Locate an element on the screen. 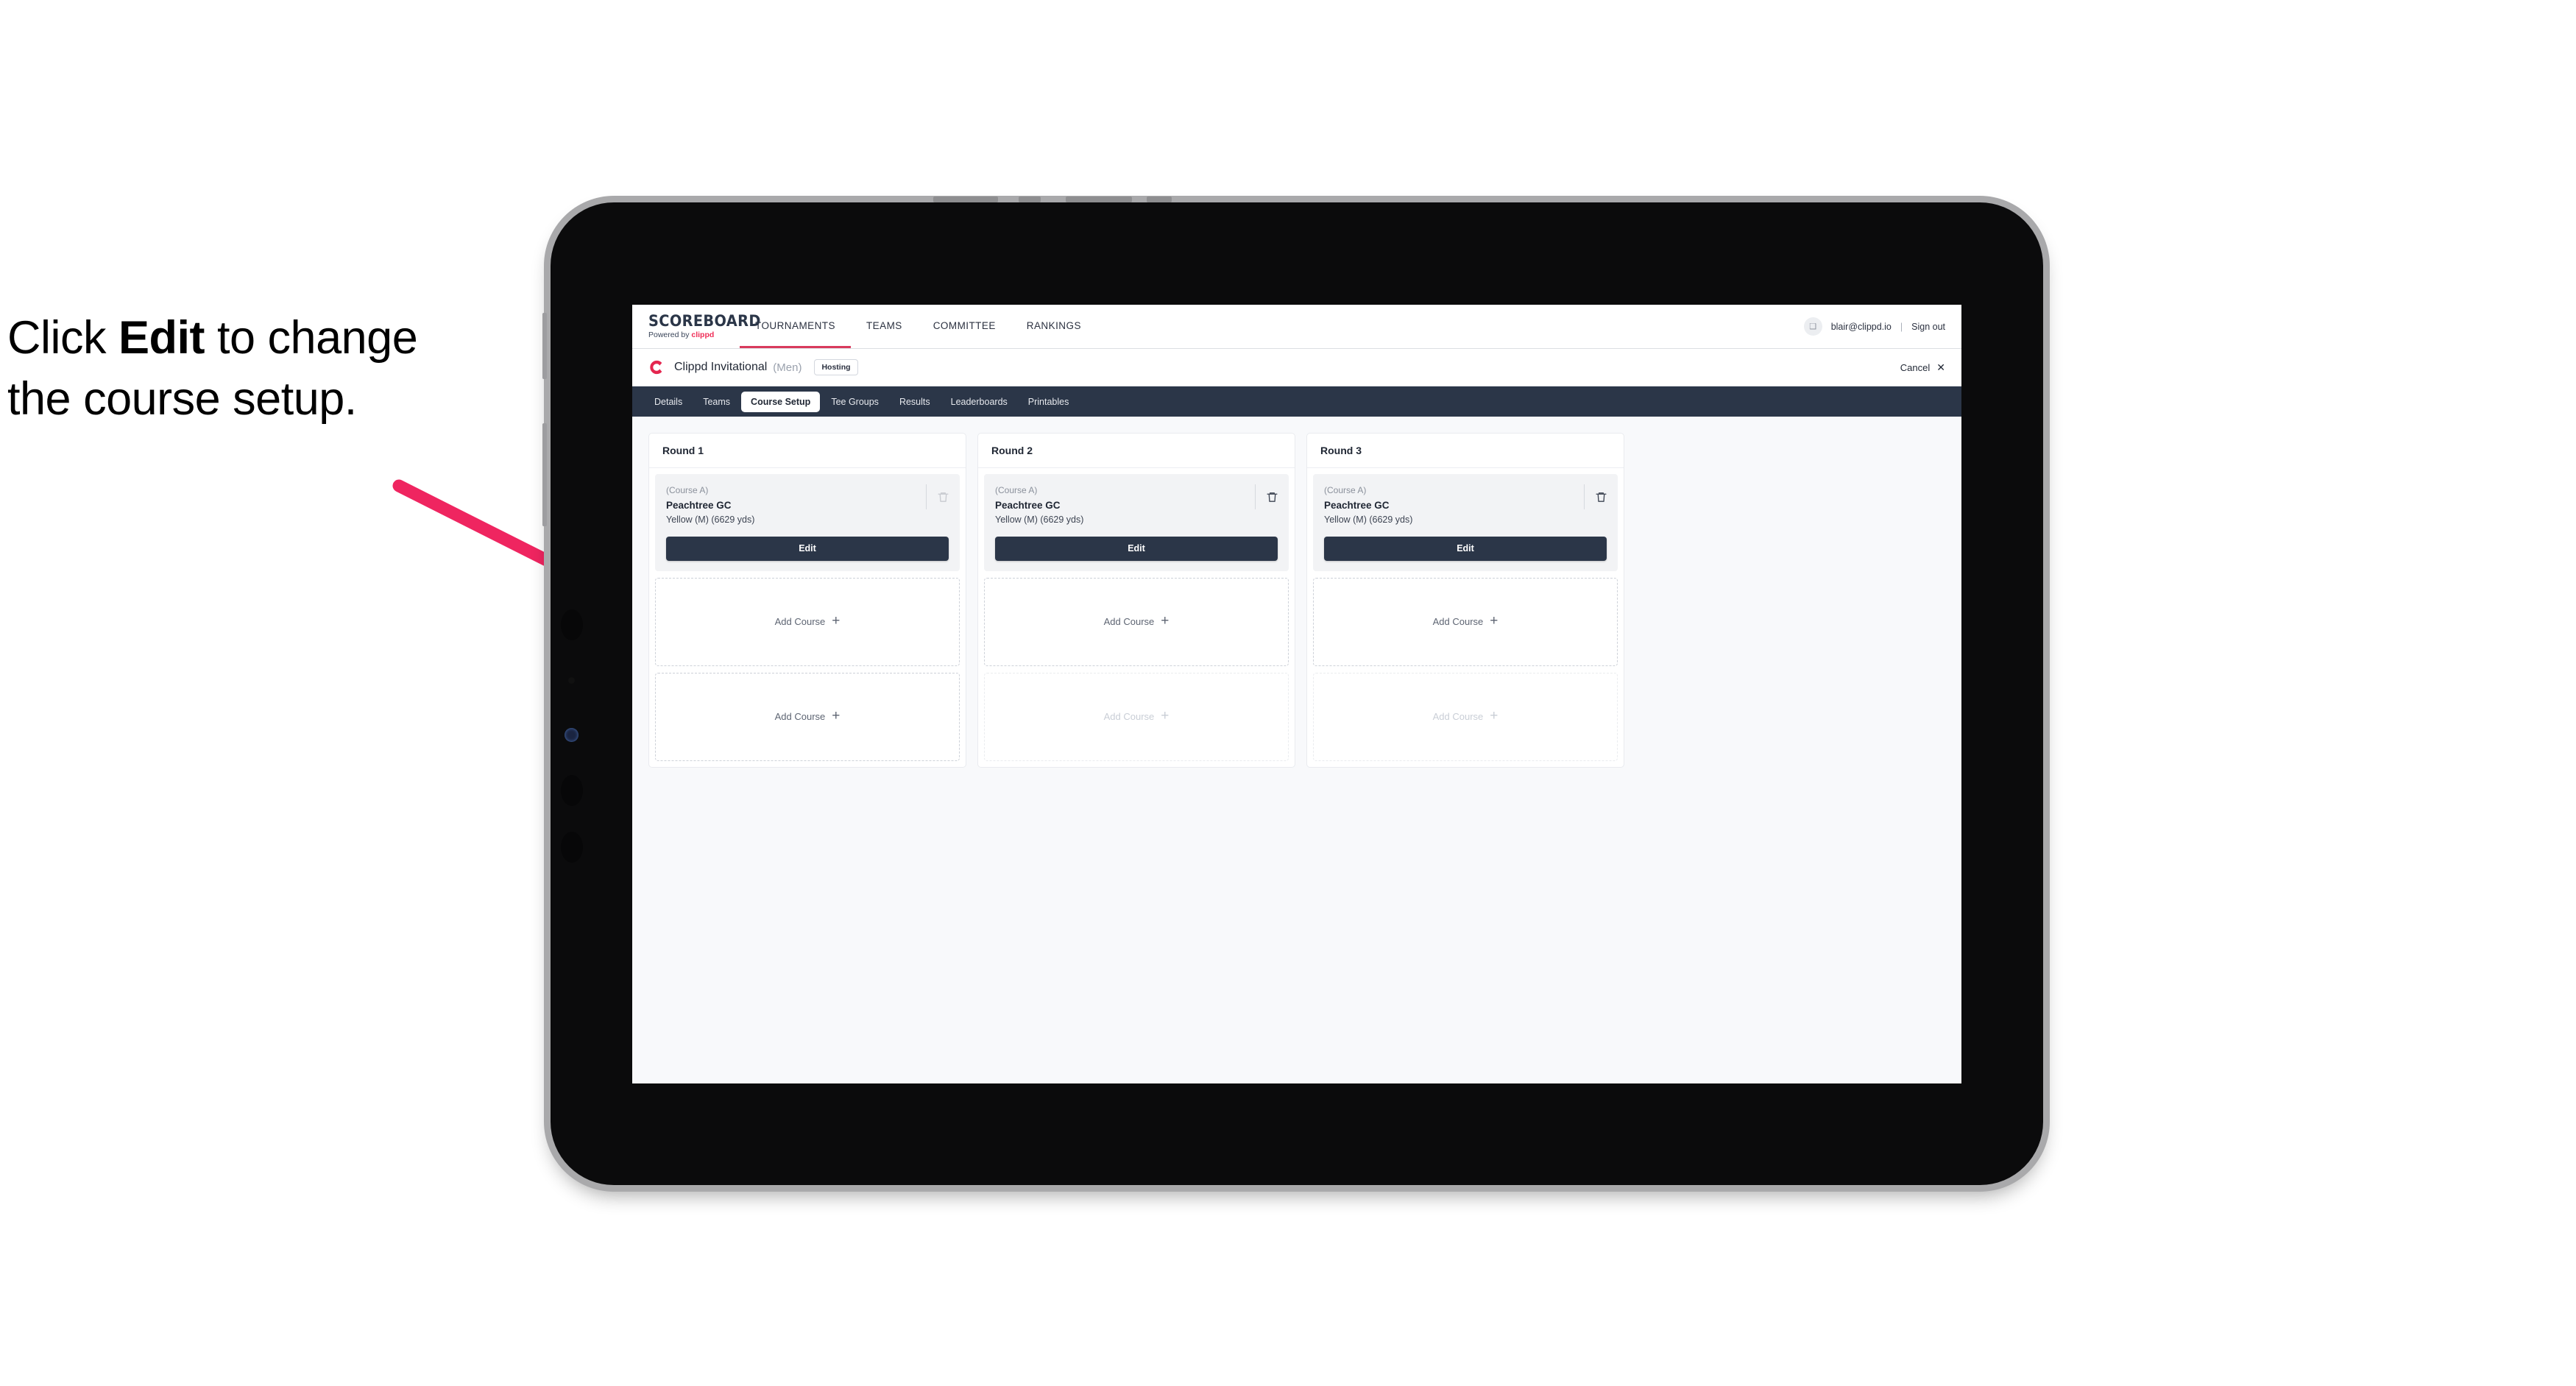  device-camera is located at coordinates (571, 735).